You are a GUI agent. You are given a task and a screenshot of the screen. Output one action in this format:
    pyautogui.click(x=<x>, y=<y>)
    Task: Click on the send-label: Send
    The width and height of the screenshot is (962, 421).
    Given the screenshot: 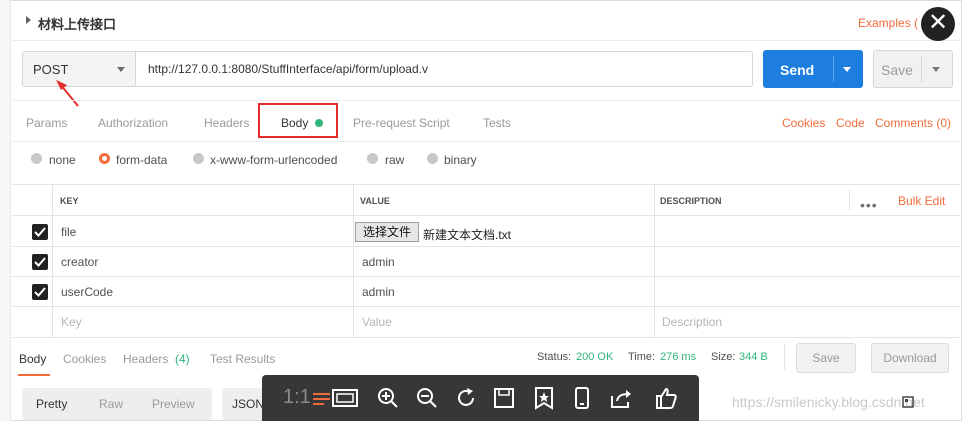 What is the action you would take?
    pyautogui.click(x=797, y=70)
    